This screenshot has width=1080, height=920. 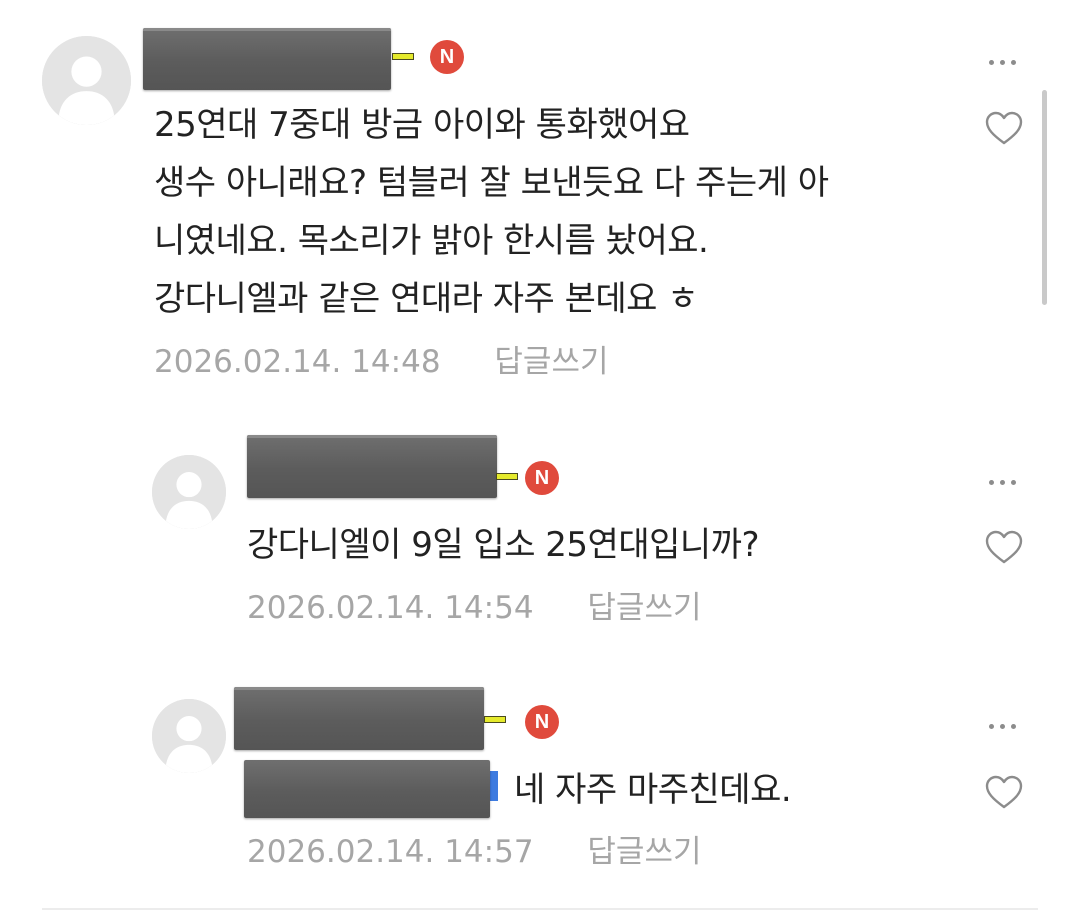 I want to click on comment-meta: 2026.02.14. 14:57 답글쓰기, so click(x=474, y=852).